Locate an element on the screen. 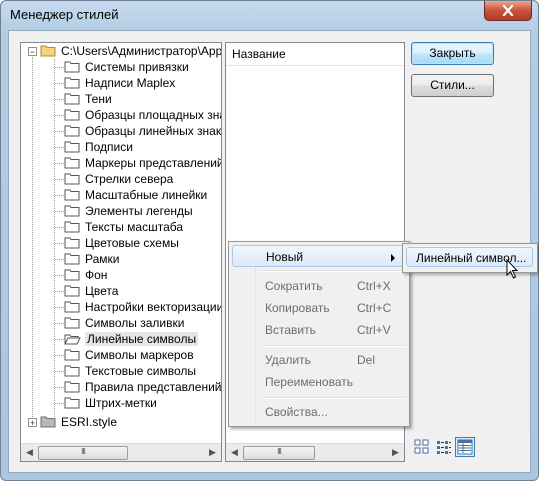  menu-item-shortcut: Ctrl+C is located at coordinates (374, 308).